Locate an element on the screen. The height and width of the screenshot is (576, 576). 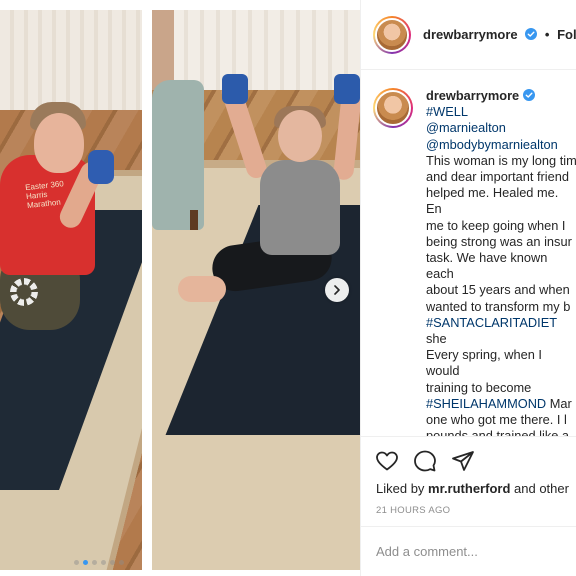
paper-plane-icon is located at coordinates (463, 461).